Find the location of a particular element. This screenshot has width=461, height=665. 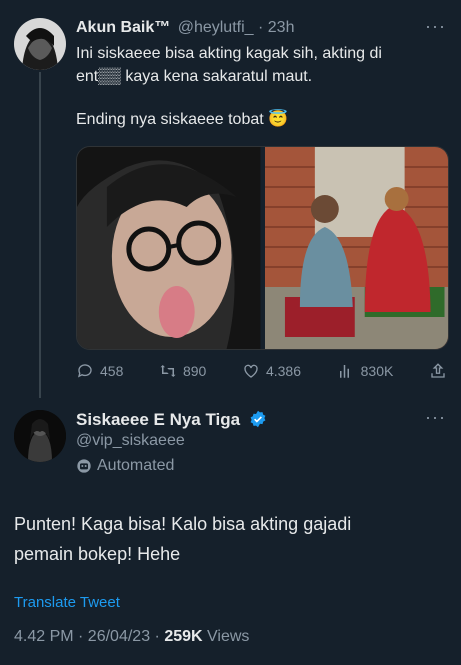

like-icon is located at coordinates (251, 371).